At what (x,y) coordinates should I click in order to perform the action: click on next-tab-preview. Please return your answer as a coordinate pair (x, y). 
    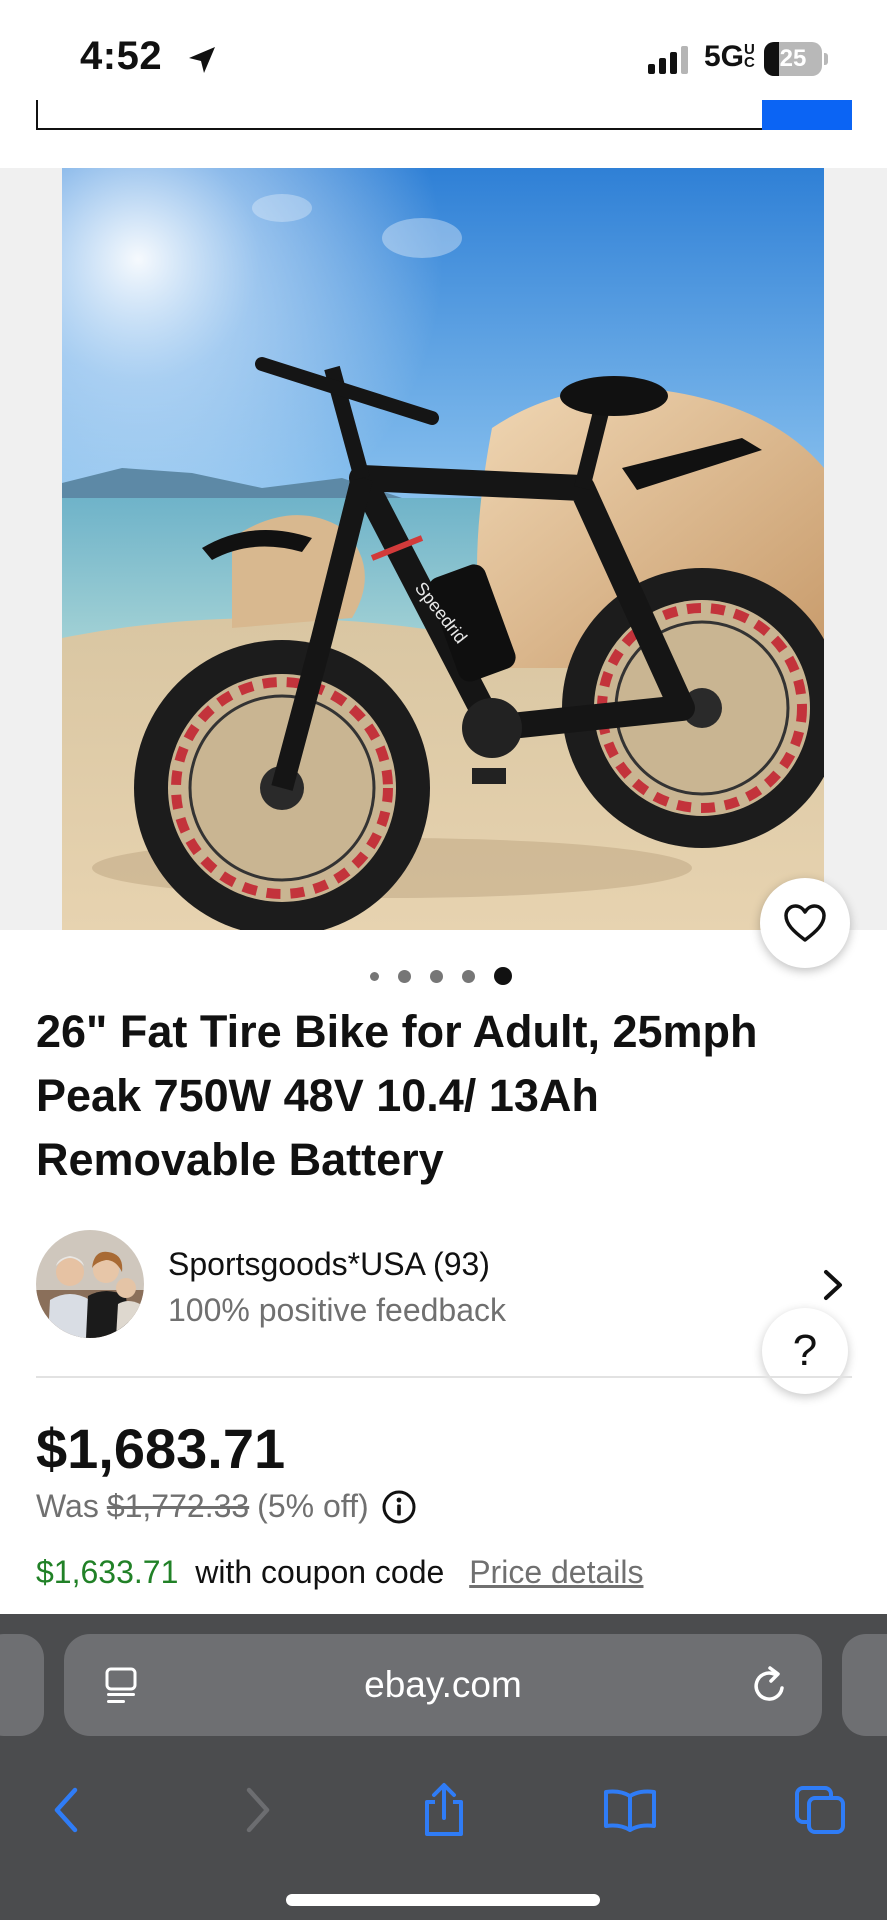
    Looking at the image, I should click on (864, 1685).